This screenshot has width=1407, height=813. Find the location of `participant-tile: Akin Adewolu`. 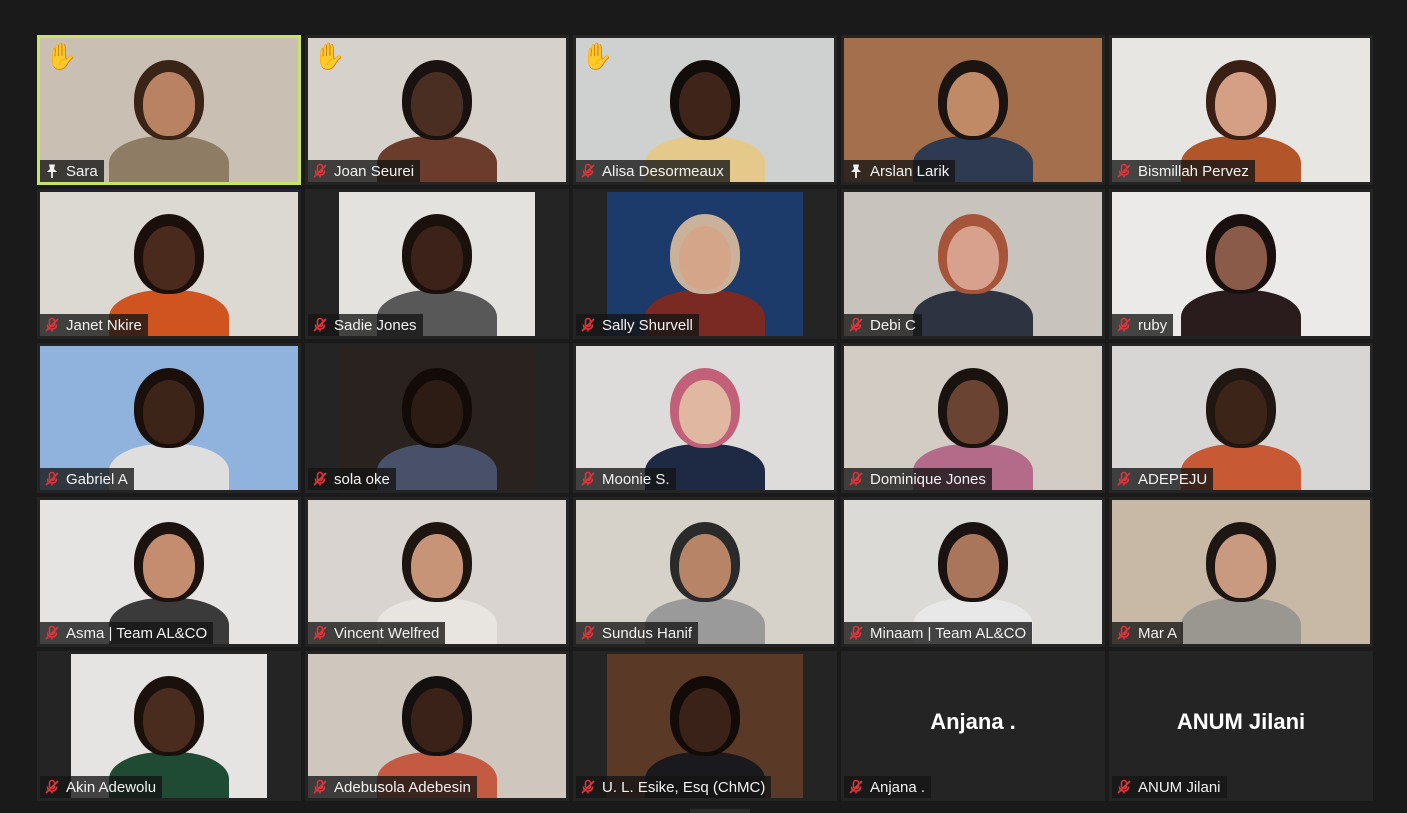

participant-tile: Akin Adewolu is located at coordinates (169, 726).